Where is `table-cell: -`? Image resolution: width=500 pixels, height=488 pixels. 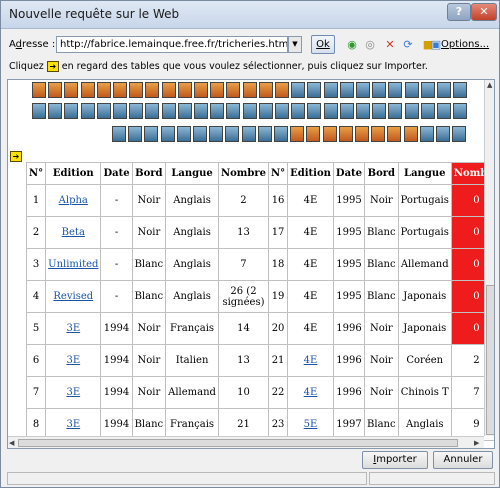
table-cell: - is located at coordinates (116, 200).